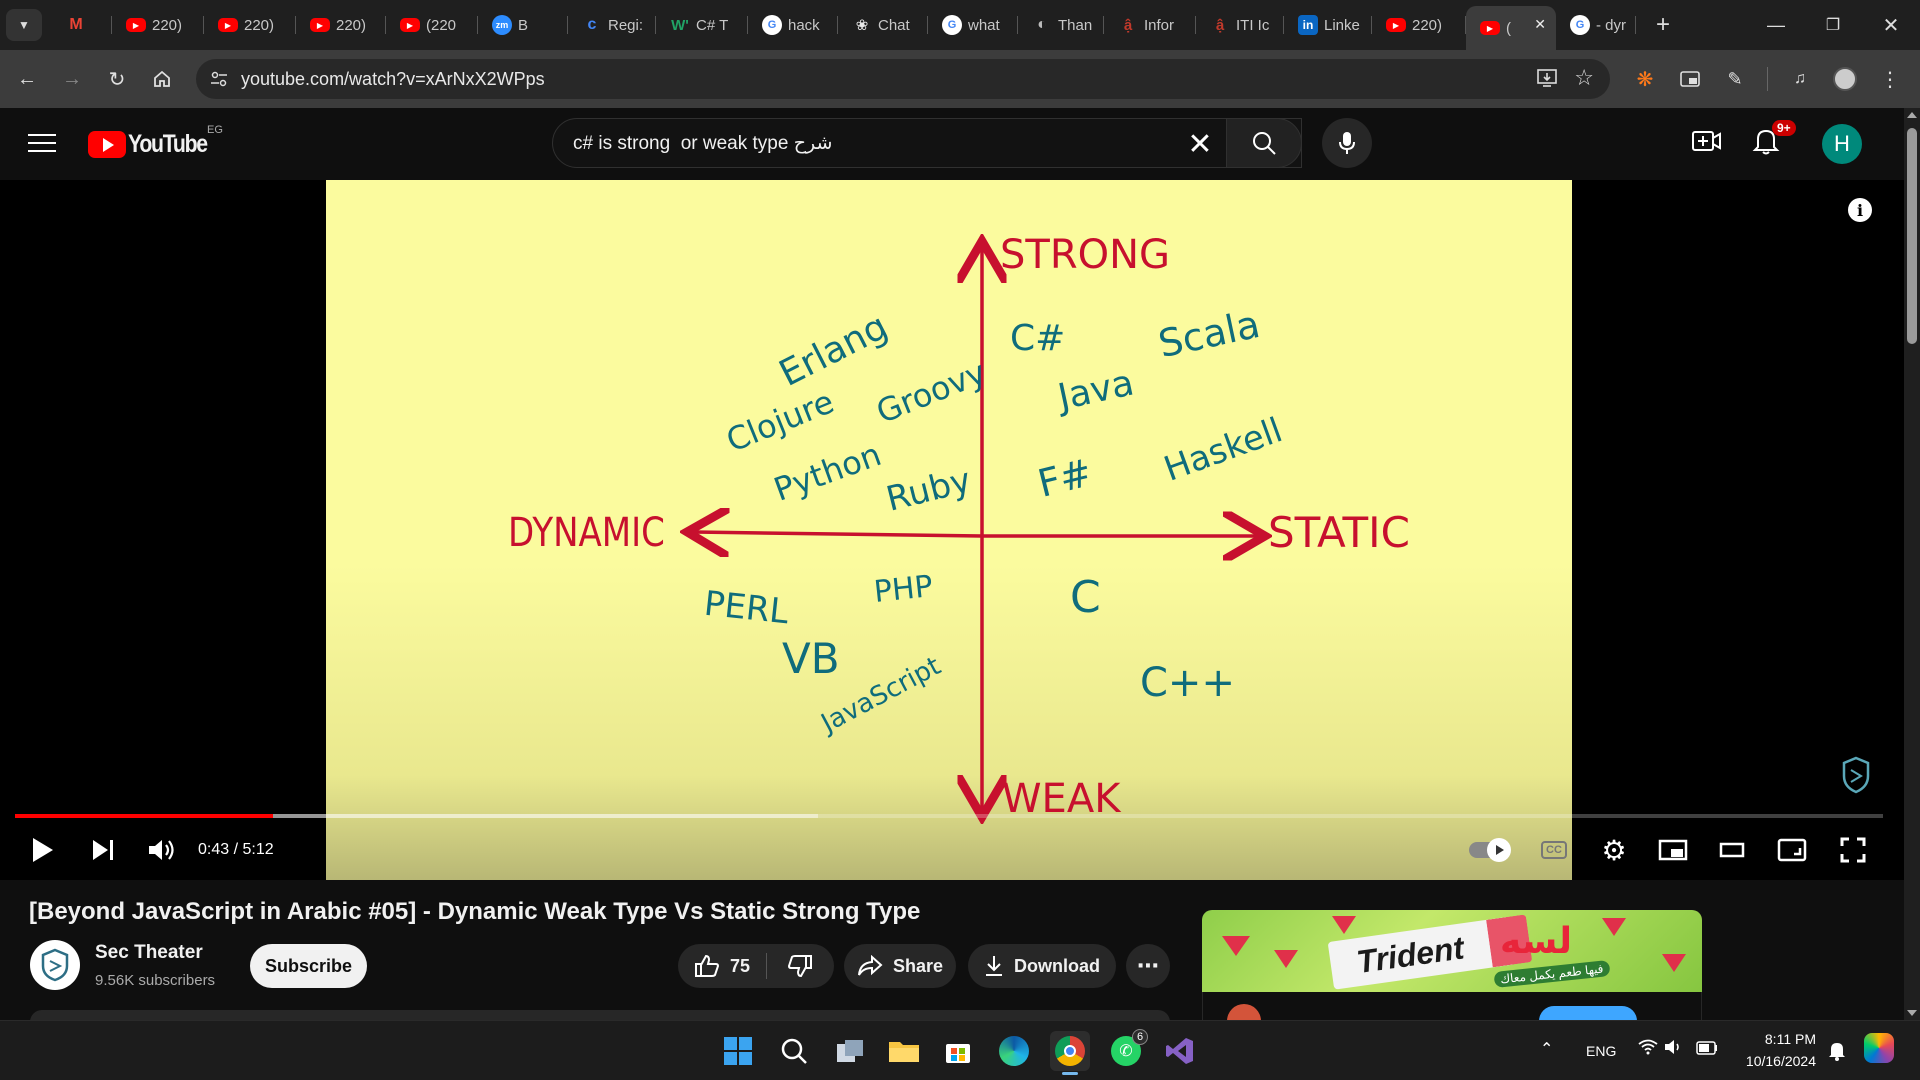 The width and height of the screenshot is (1920, 1080). Describe the element at coordinates (117, 79) in the screenshot. I see `reload-button: ↻` at that location.